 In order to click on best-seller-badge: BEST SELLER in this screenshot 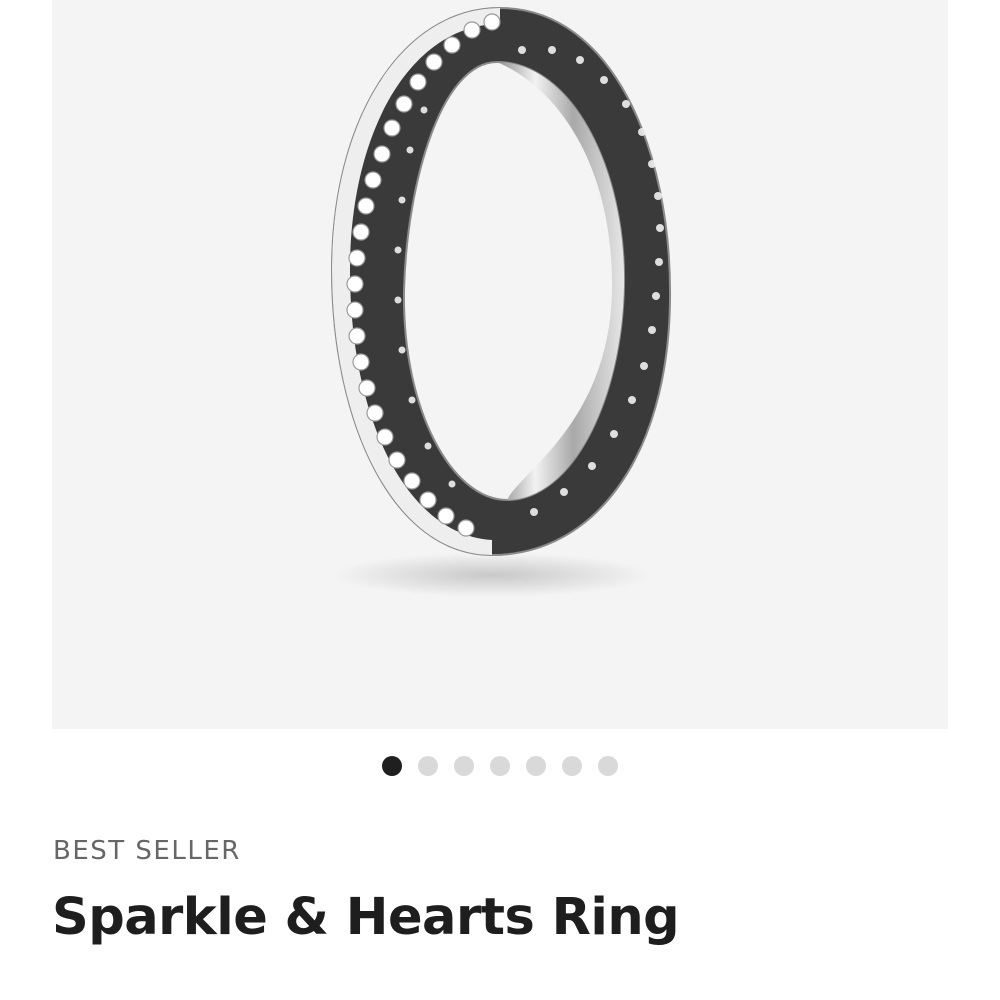, I will do `click(147, 851)`.